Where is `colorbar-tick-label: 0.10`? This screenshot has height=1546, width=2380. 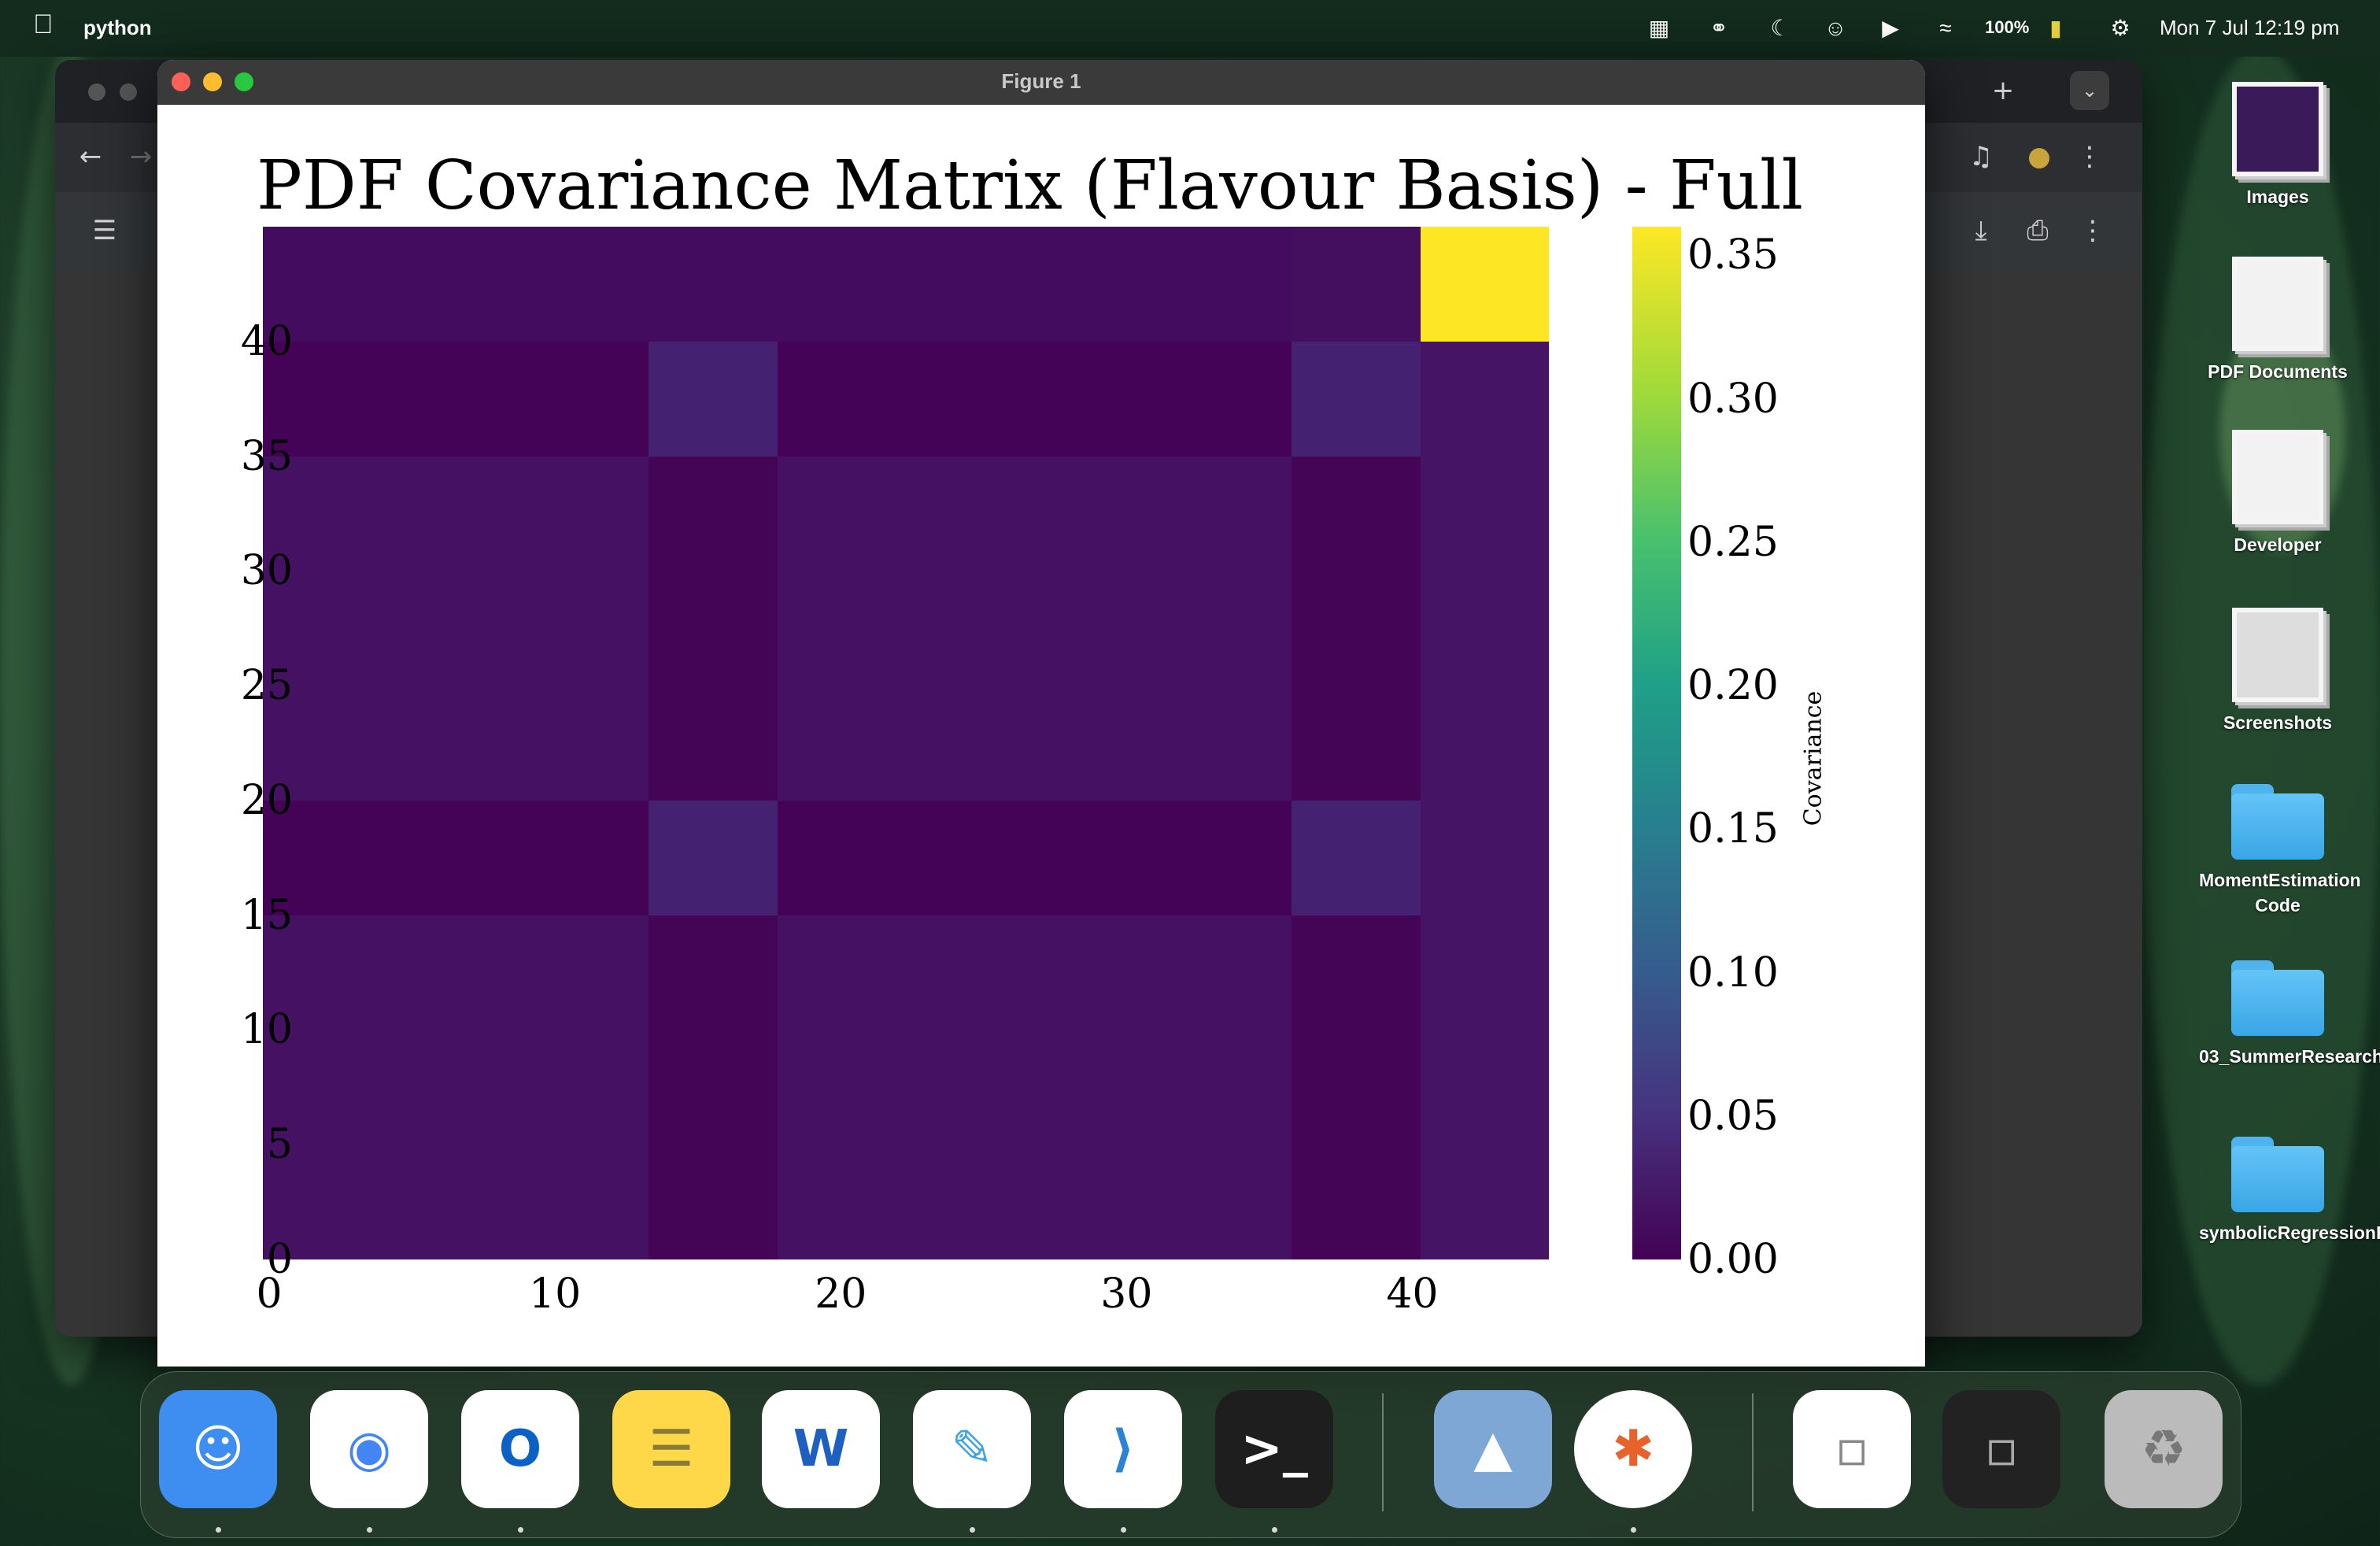
colorbar-tick-label: 0.10 is located at coordinates (1733, 973).